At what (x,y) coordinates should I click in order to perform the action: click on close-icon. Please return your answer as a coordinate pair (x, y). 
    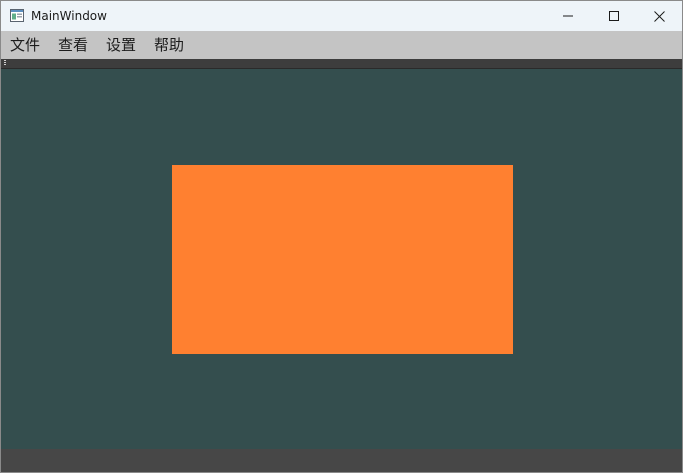
    Looking at the image, I should click on (659, 16).